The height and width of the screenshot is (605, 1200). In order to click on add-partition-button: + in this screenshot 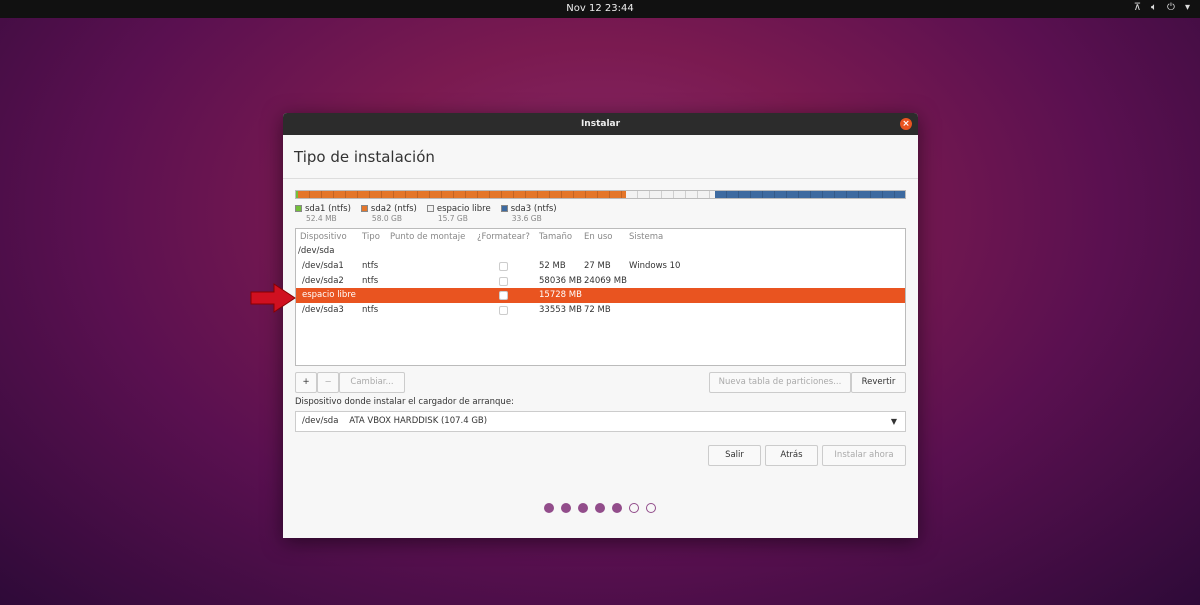, I will do `click(306, 382)`.